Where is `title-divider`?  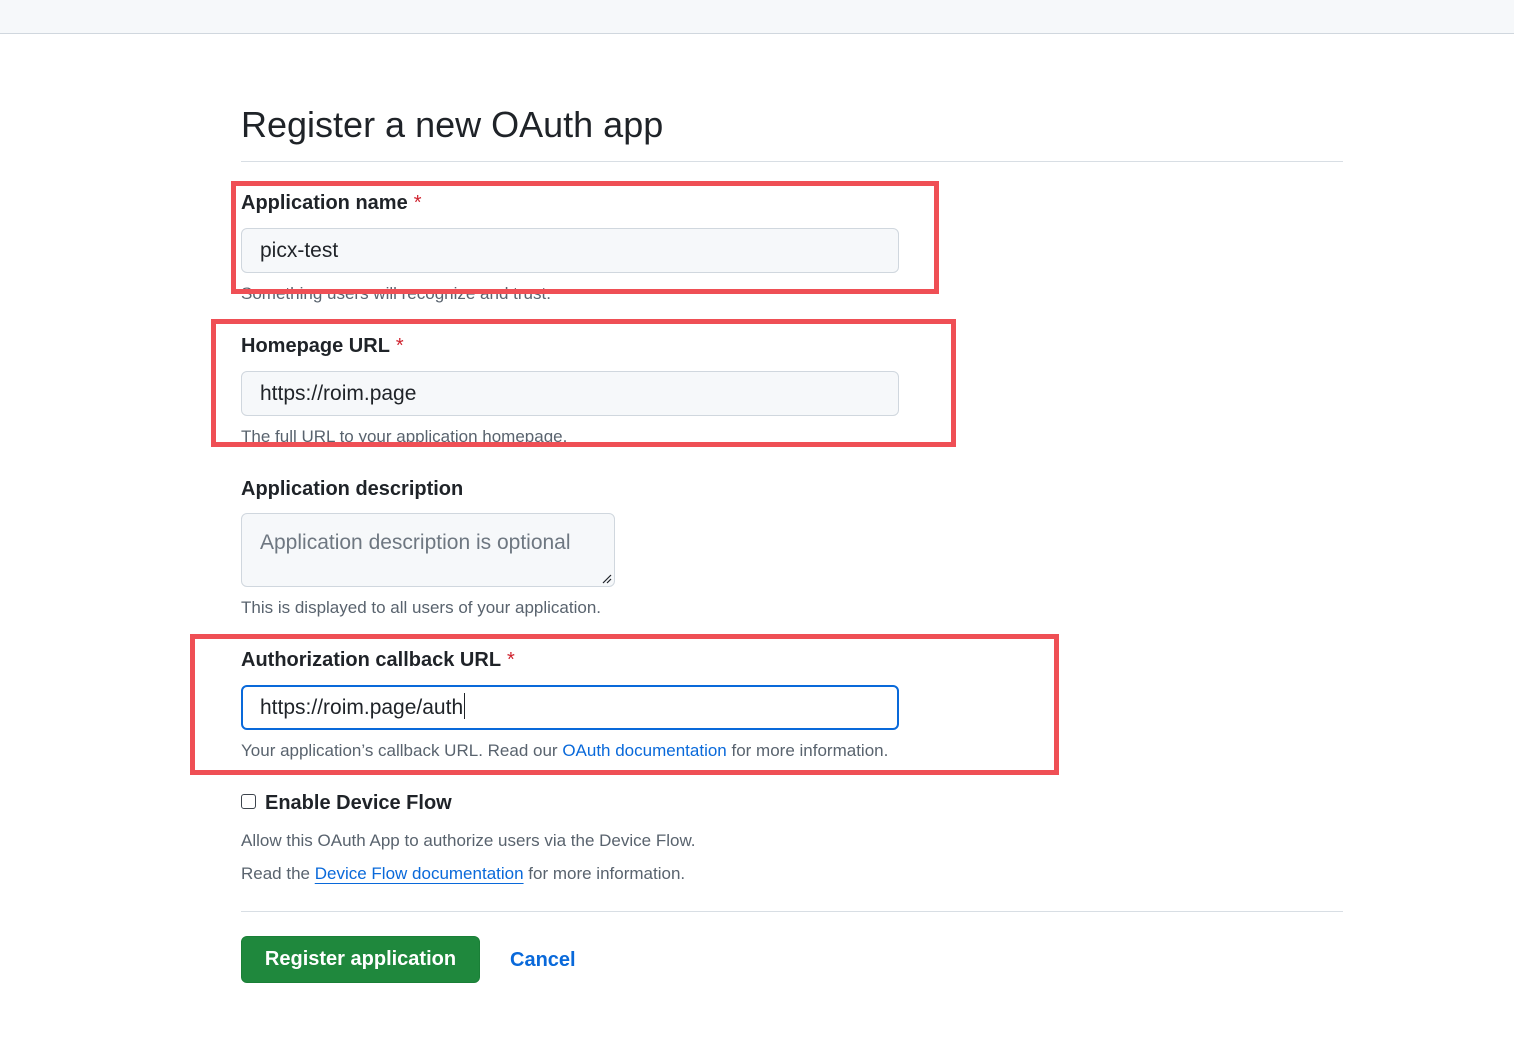 title-divider is located at coordinates (792, 161).